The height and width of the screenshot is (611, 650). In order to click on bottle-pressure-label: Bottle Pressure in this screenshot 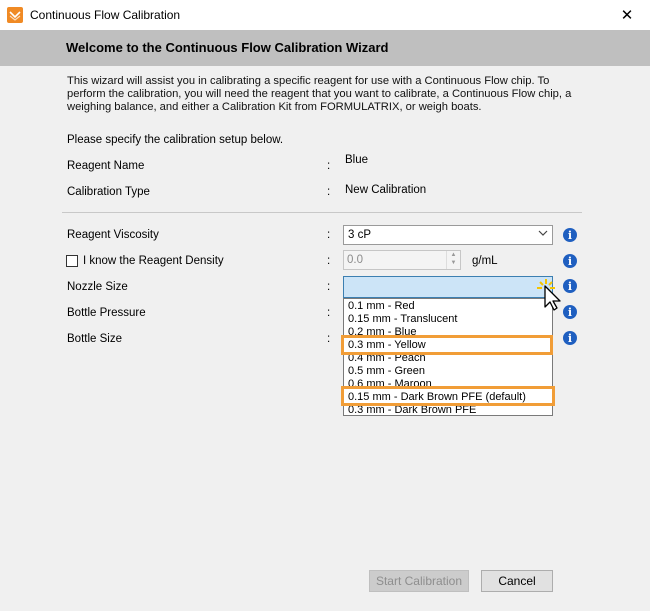, I will do `click(106, 313)`.